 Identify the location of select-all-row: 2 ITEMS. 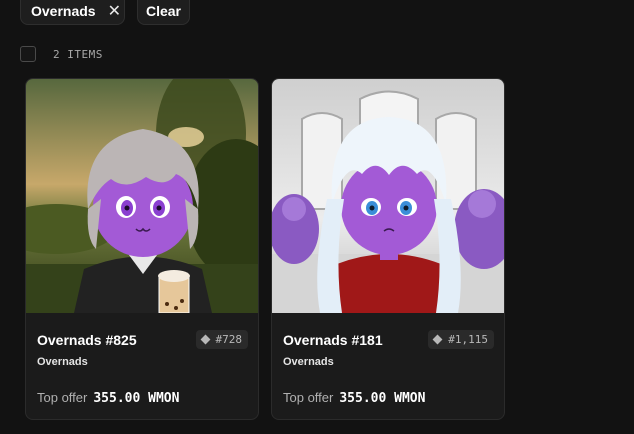
(61, 54).